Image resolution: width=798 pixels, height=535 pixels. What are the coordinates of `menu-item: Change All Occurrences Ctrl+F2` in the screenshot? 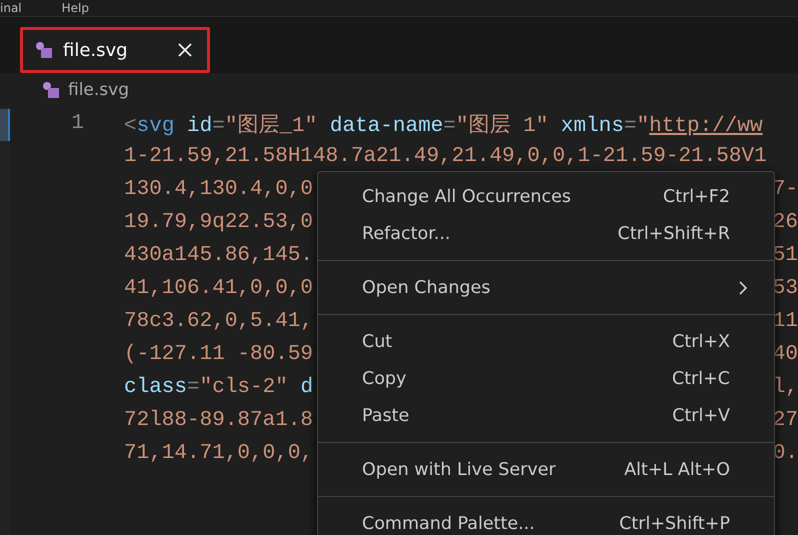 It's located at (546, 196).